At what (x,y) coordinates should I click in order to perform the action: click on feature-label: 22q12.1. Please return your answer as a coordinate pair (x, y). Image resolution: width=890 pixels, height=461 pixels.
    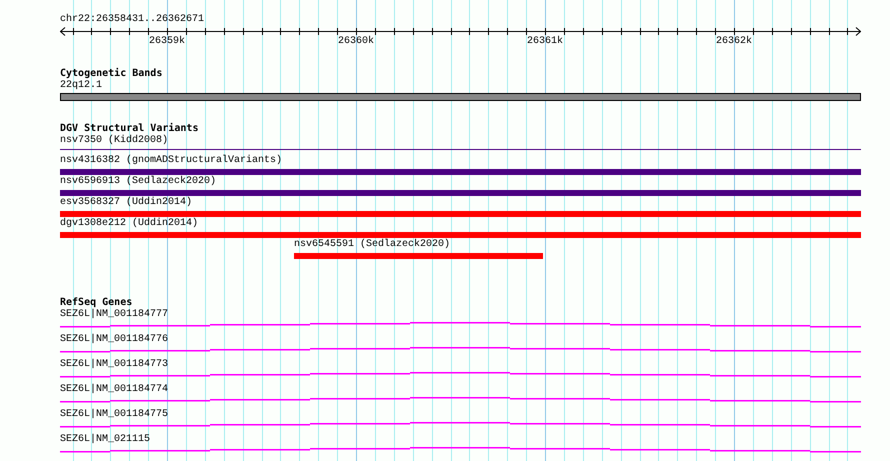
    Looking at the image, I should click on (81, 86).